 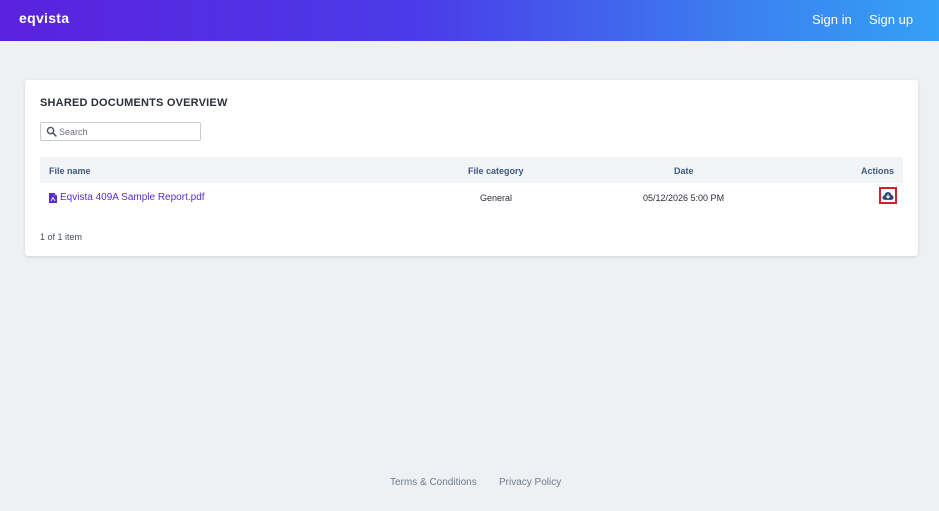 I want to click on date-cell: 05/12/2026 5:00 PM, so click(x=684, y=198).